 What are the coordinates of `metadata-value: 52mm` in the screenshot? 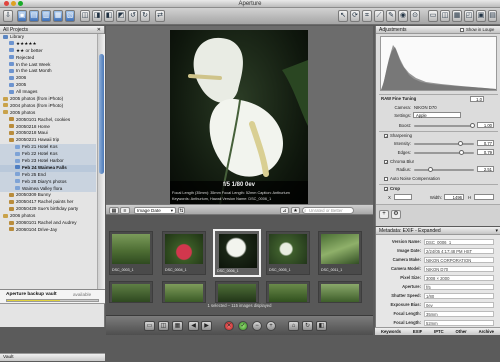 It's located at (459, 322).